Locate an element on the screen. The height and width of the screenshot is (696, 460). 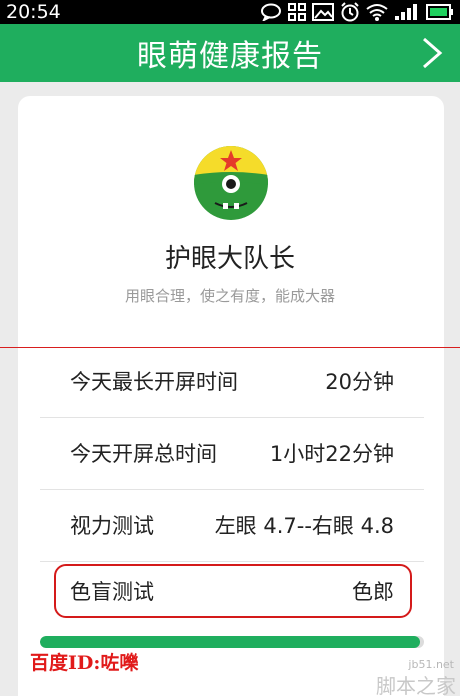
progress-bar is located at coordinates (232, 642).